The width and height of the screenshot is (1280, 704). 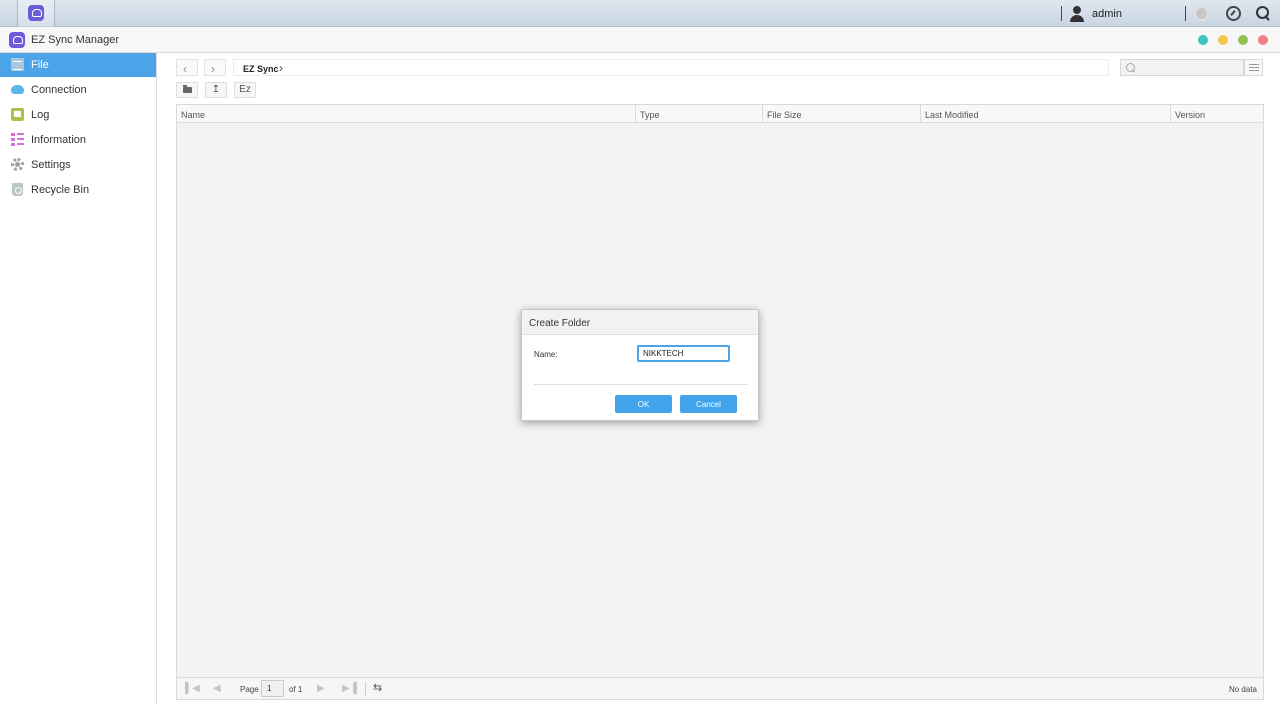 What do you see at coordinates (1107, 14) in the screenshot?
I see `user-name: admin` at bounding box center [1107, 14].